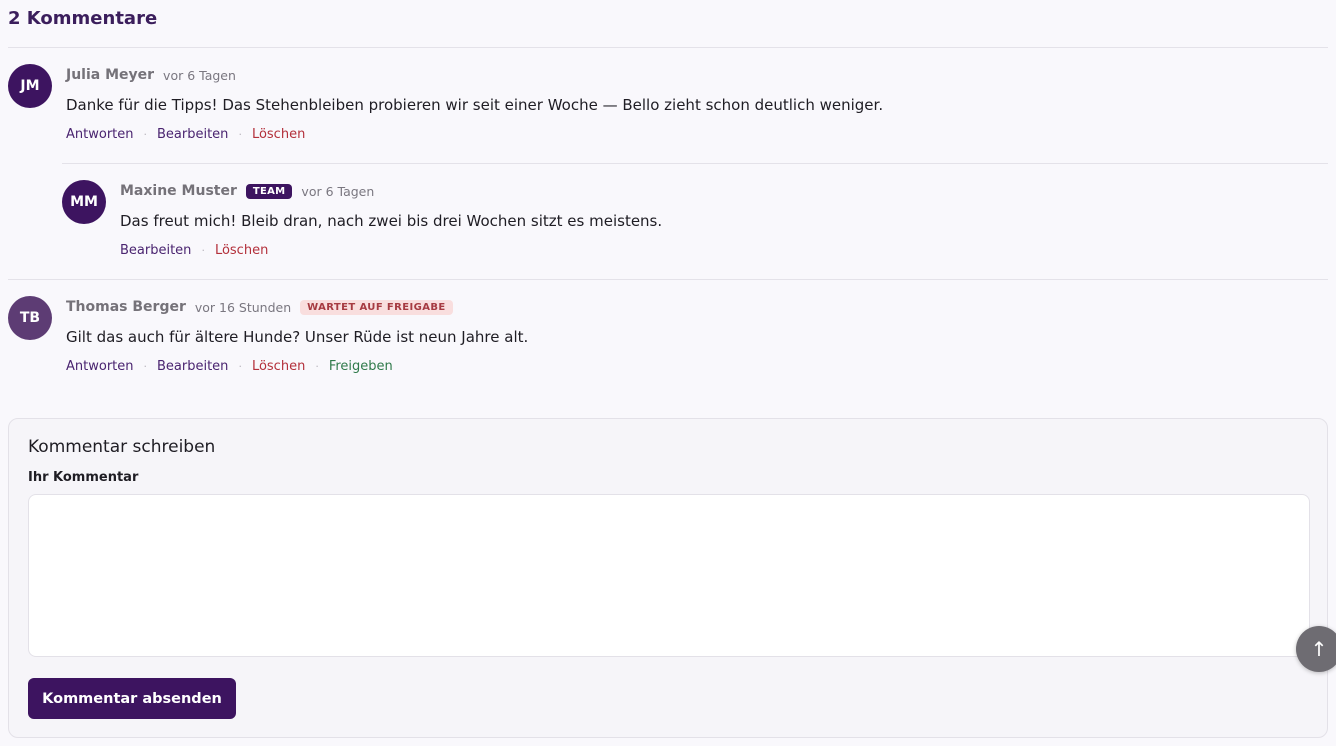  Describe the element at coordinates (30, 318) in the screenshot. I see `avatar: TB` at that location.